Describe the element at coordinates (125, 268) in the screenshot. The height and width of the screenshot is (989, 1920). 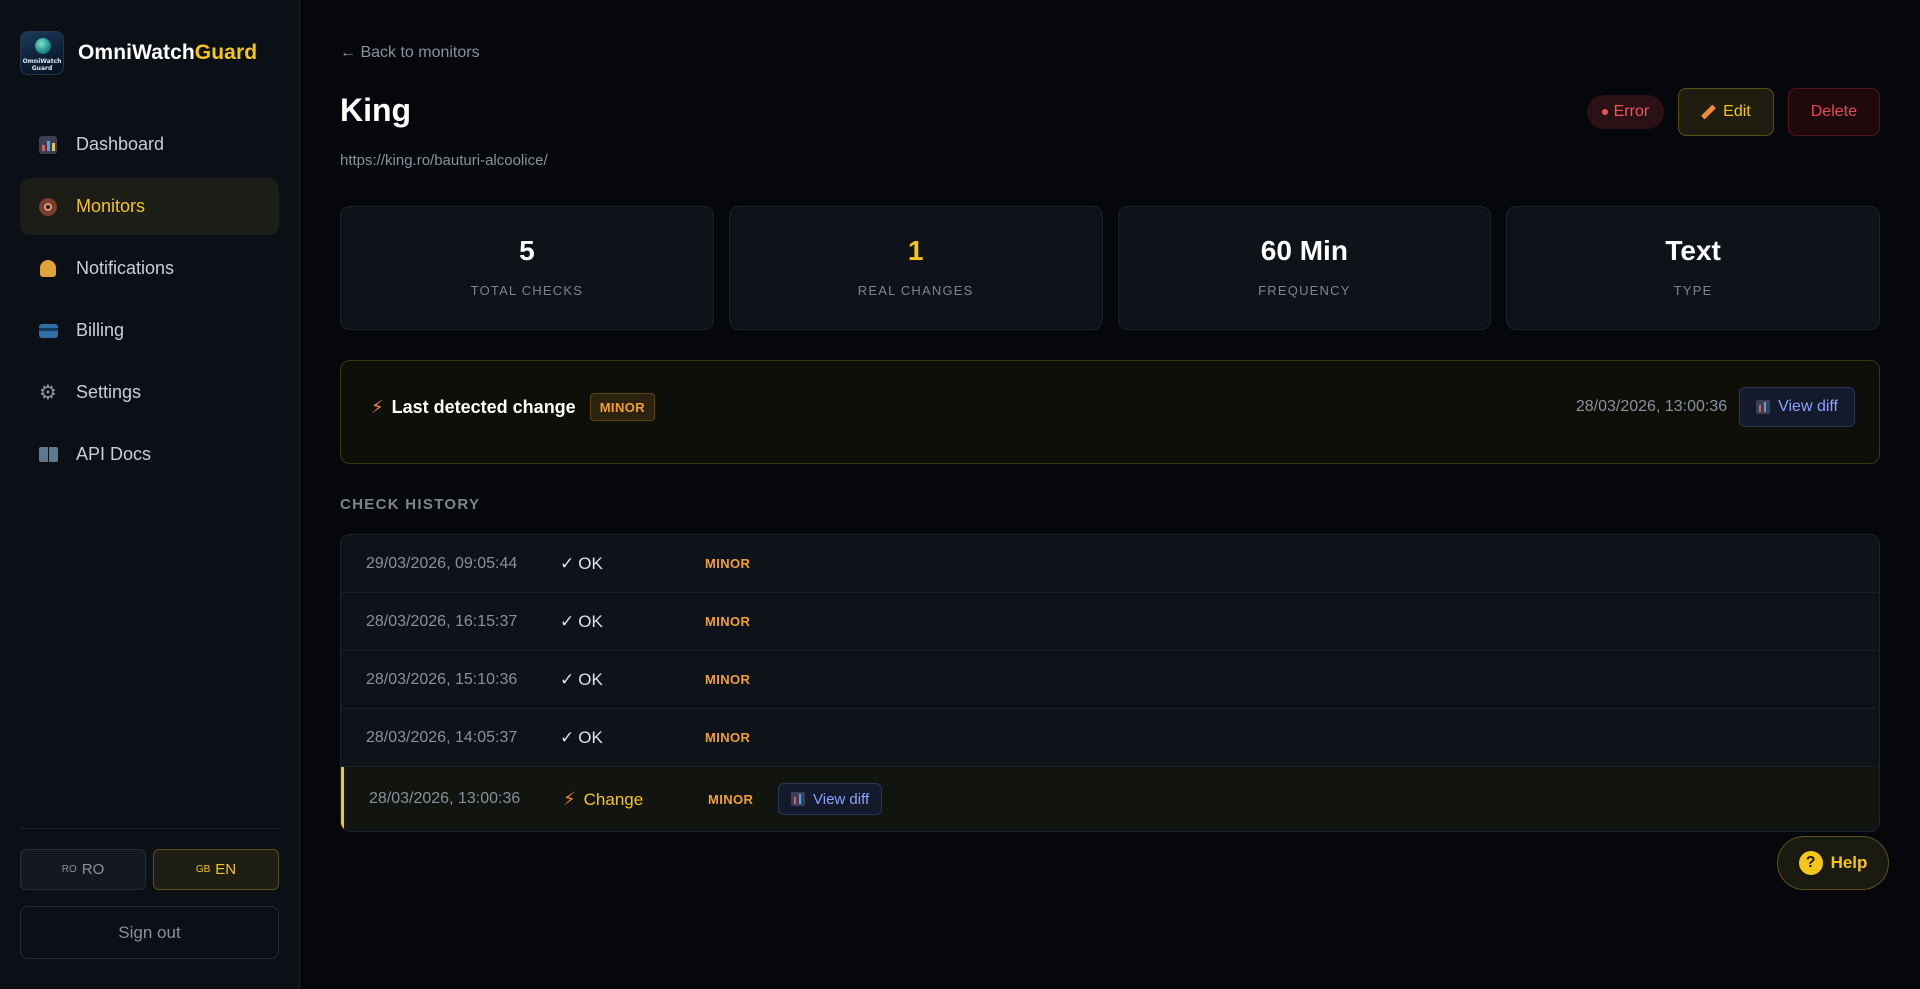
I see `sidebar-item-label: Notifications` at that location.